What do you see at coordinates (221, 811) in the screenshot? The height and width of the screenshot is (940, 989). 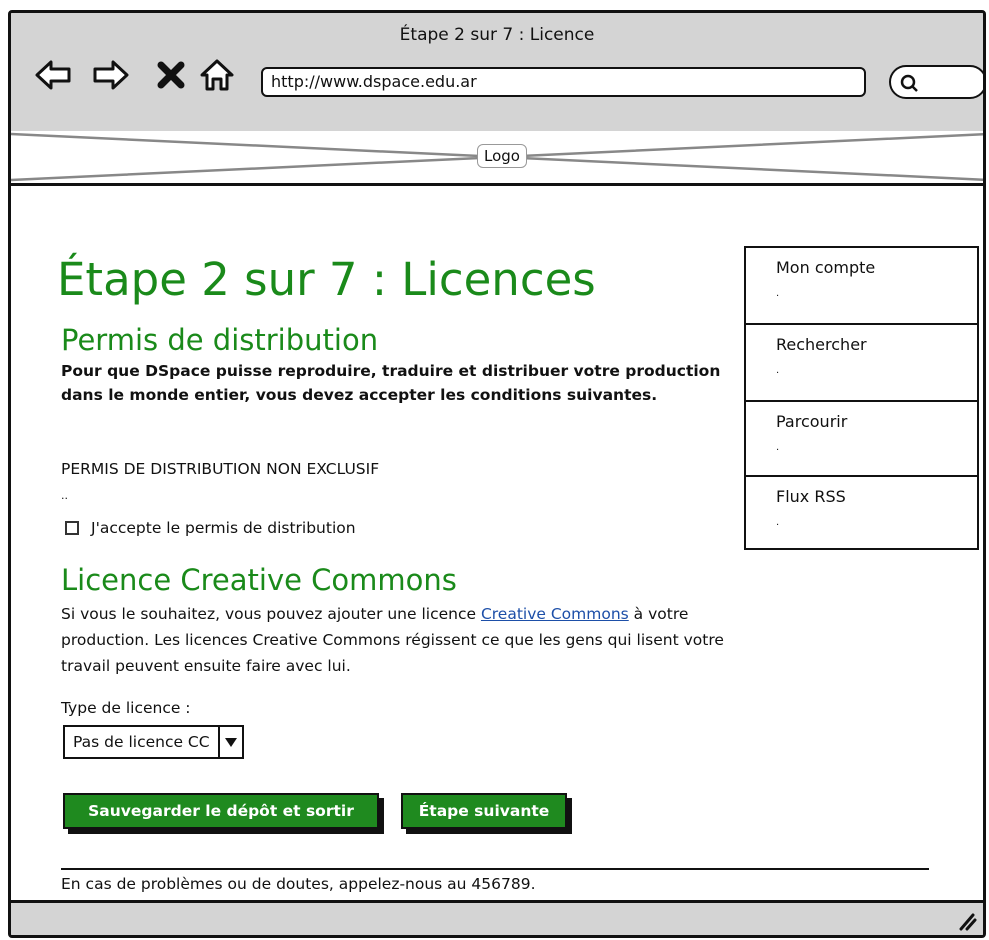 I see `save-and-exit-button: Sauvegarder le dépôt et sortir` at bounding box center [221, 811].